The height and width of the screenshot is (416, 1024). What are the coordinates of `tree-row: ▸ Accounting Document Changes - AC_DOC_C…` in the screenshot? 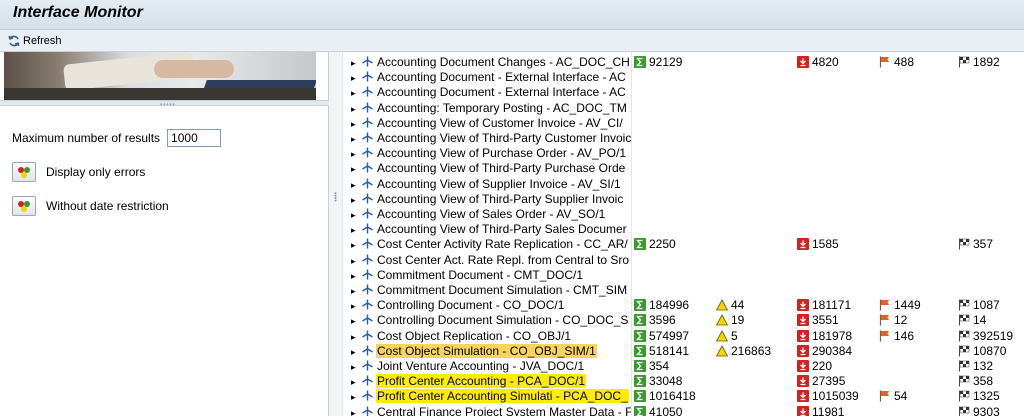 It's located at (683, 62).